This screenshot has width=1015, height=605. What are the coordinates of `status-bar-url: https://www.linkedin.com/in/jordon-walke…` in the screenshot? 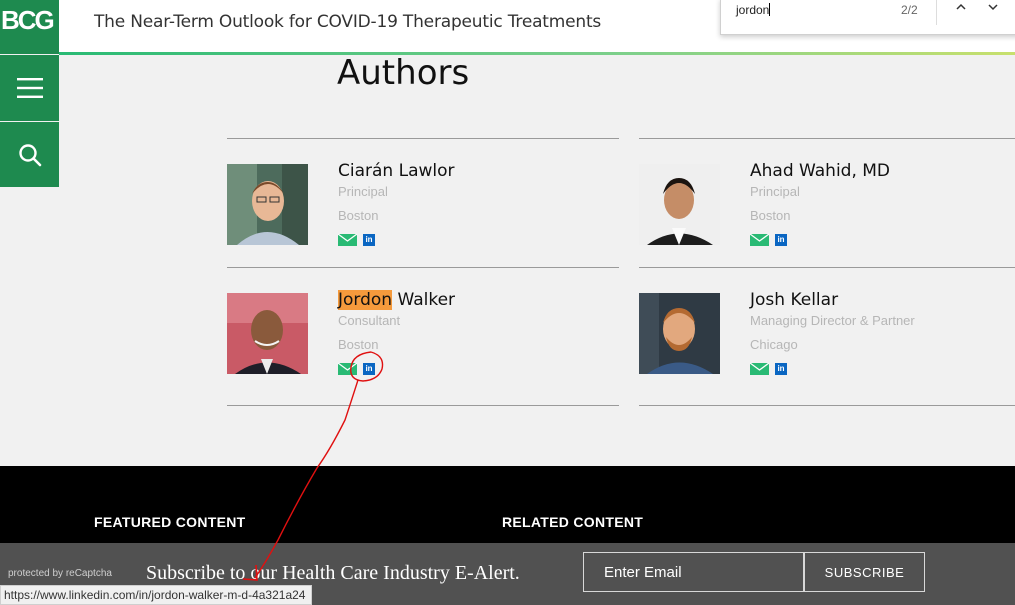 It's located at (156, 595).